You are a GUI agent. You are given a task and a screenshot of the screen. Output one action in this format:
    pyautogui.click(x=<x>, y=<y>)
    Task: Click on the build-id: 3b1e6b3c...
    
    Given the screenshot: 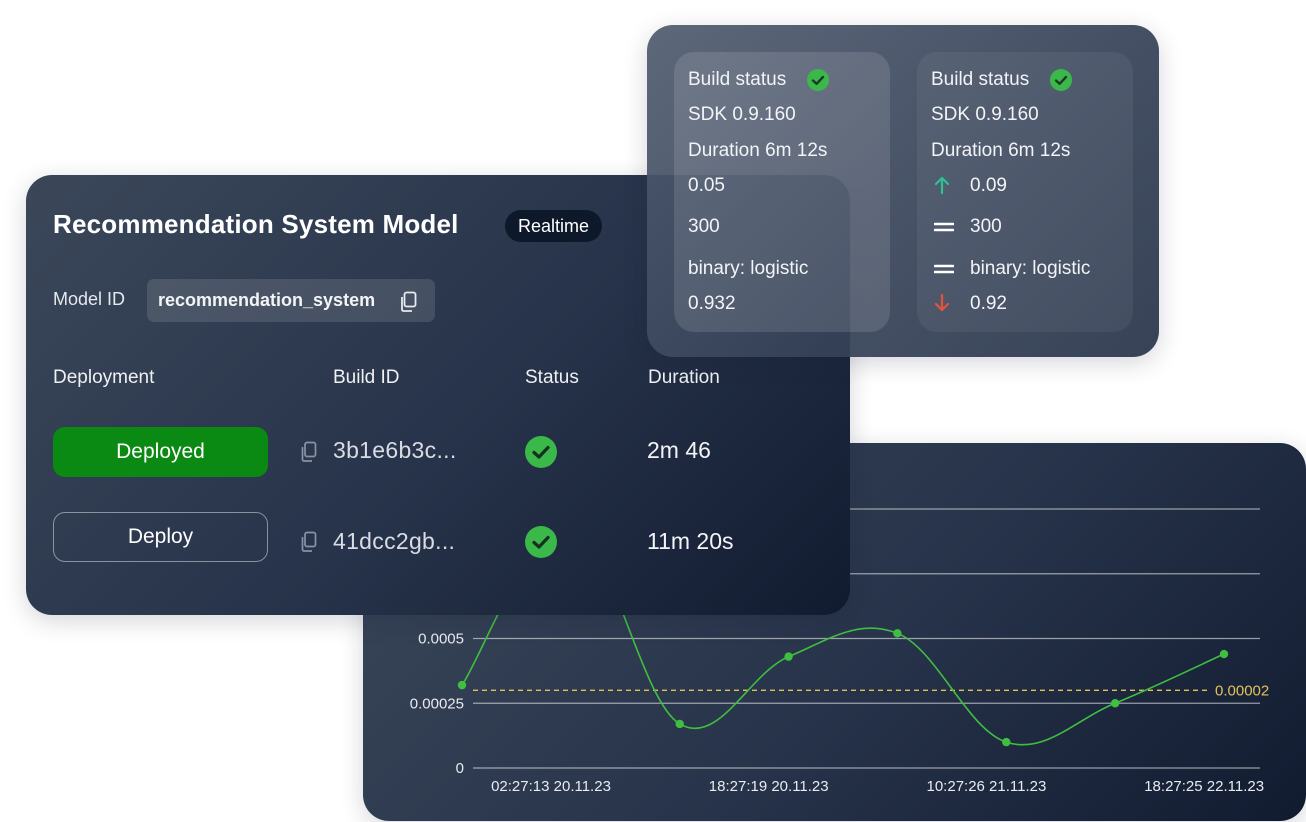 What is the action you would take?
    pyautogui.click(x=395, y=450)
    